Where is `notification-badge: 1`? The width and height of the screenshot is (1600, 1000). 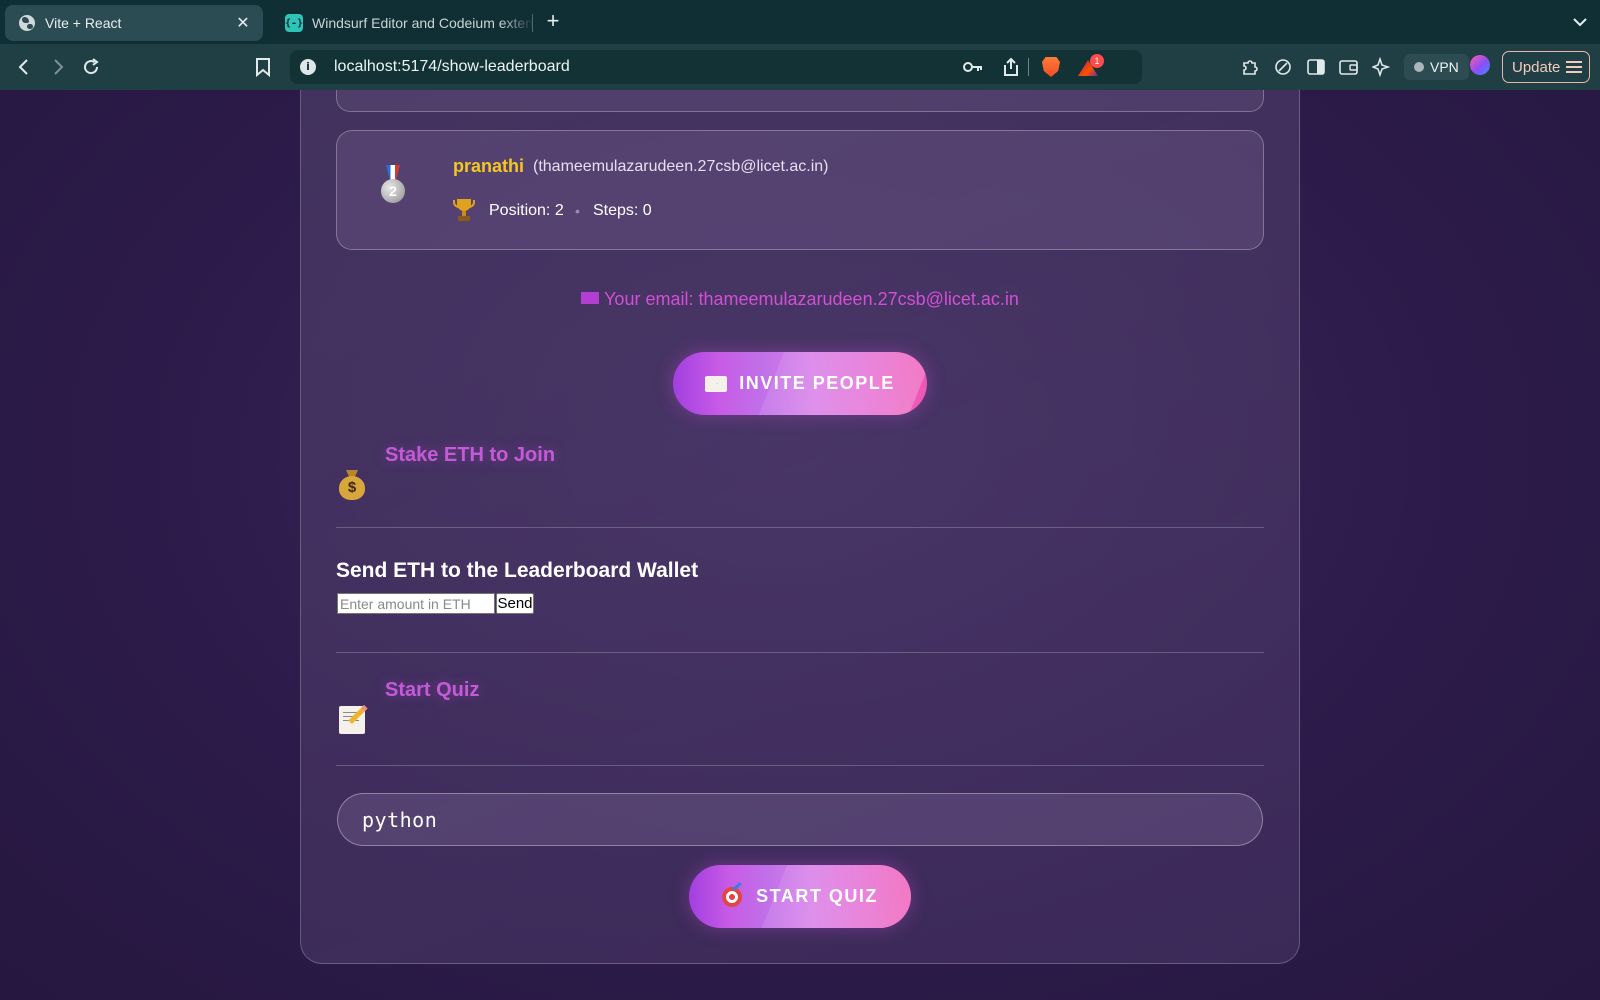
notification-badge: 1 is located at coordinates (1097, 61).